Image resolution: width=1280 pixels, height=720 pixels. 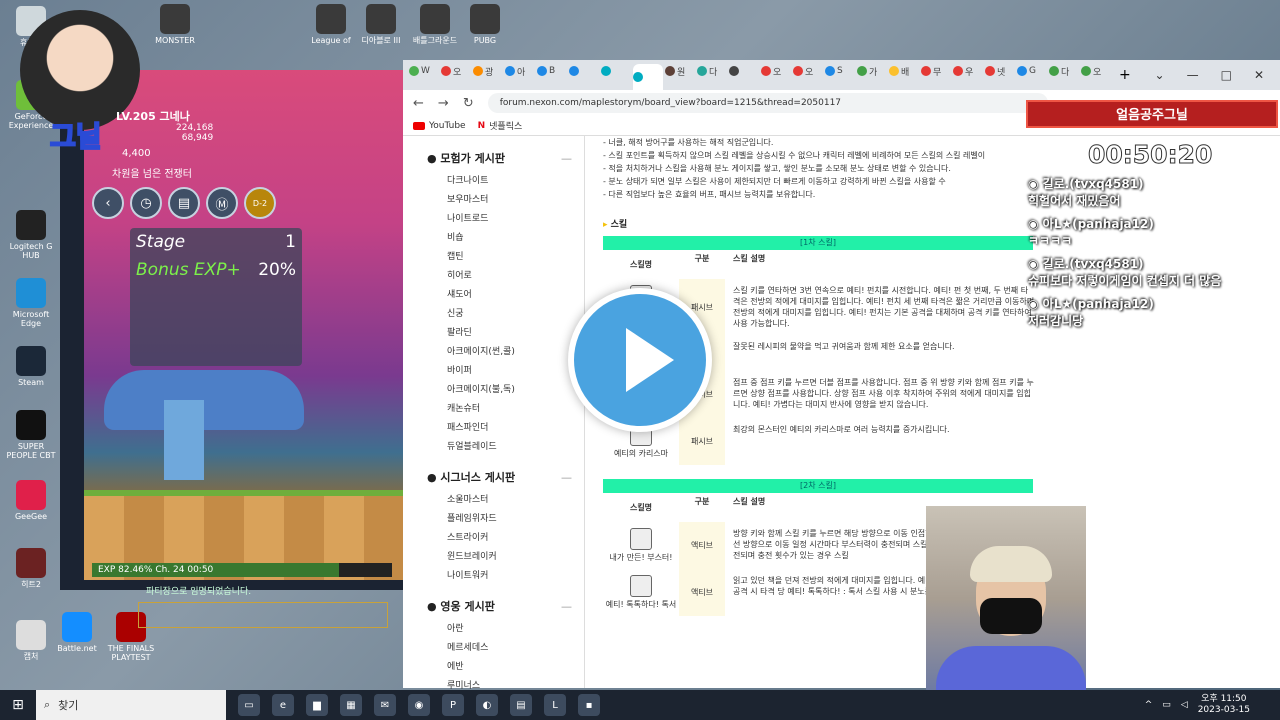 I want to click on app-icon: ▤, so click(x=521, y=705).